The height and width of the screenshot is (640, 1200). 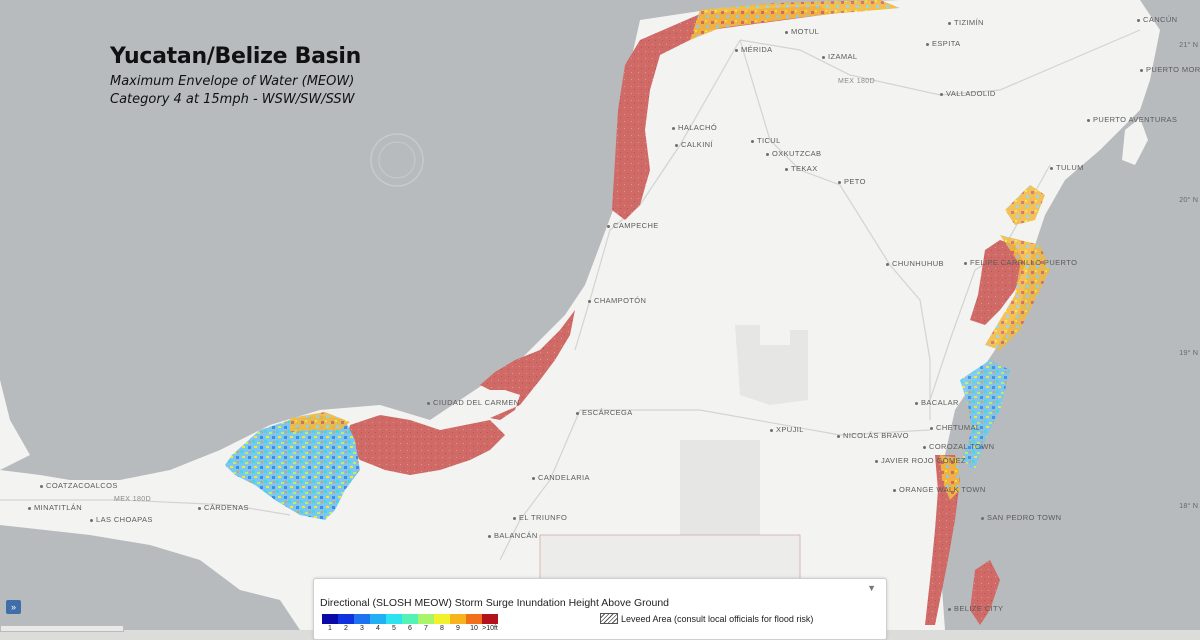 I want to click on city-name: SAN PEDRO TOWN, so click(x=1024, y=517).